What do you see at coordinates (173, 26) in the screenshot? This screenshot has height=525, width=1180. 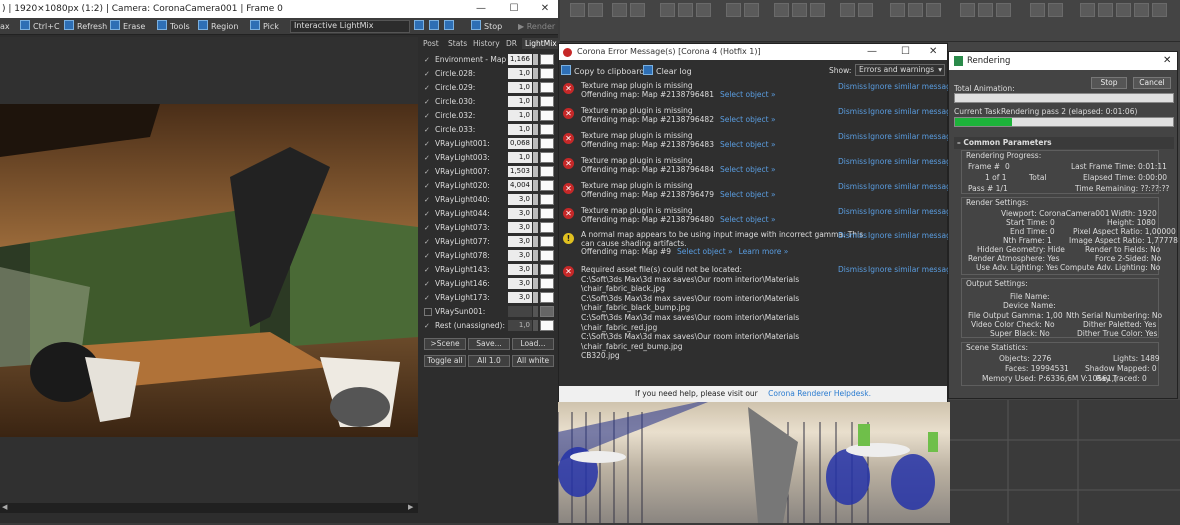 I see `tools-button: Tools` at bounding box center [173, 26].